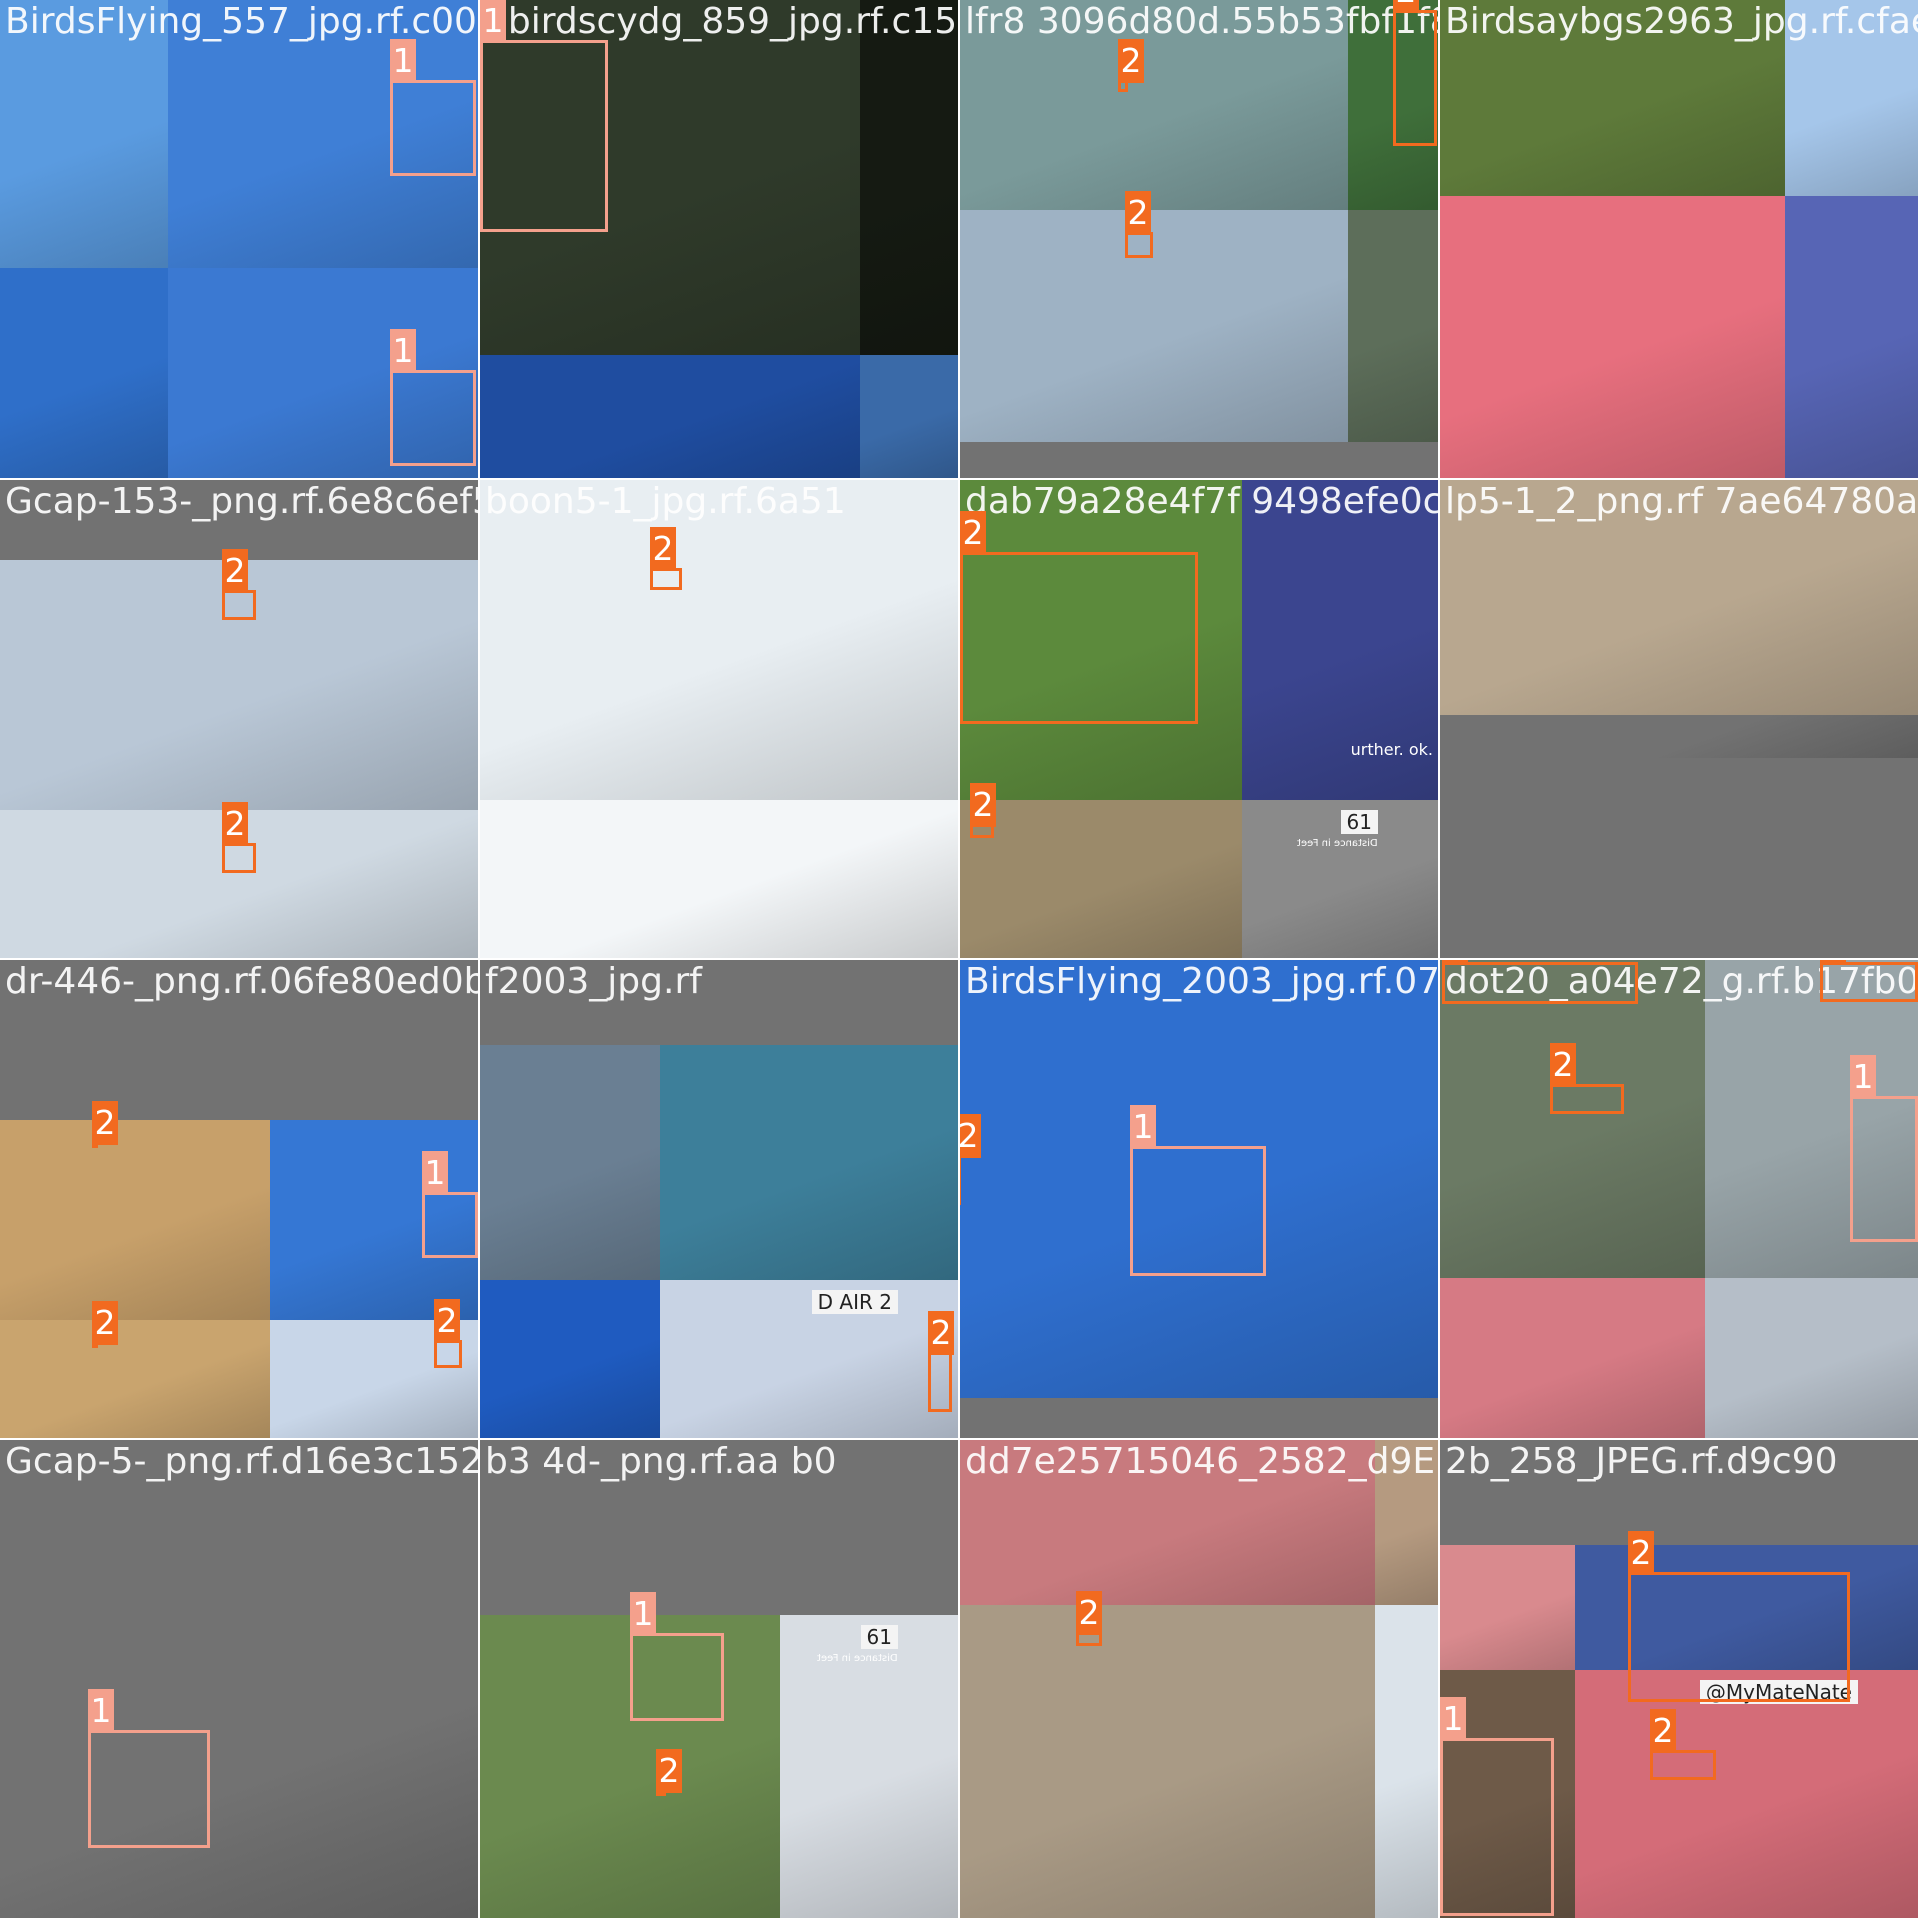 The height and width of the screenshot is (1920, 1920). I want to click on mosaic-tile: 61 Distance in Feet b3 4d-_png.rf.aa b0 1 2, so click(719, 1679).